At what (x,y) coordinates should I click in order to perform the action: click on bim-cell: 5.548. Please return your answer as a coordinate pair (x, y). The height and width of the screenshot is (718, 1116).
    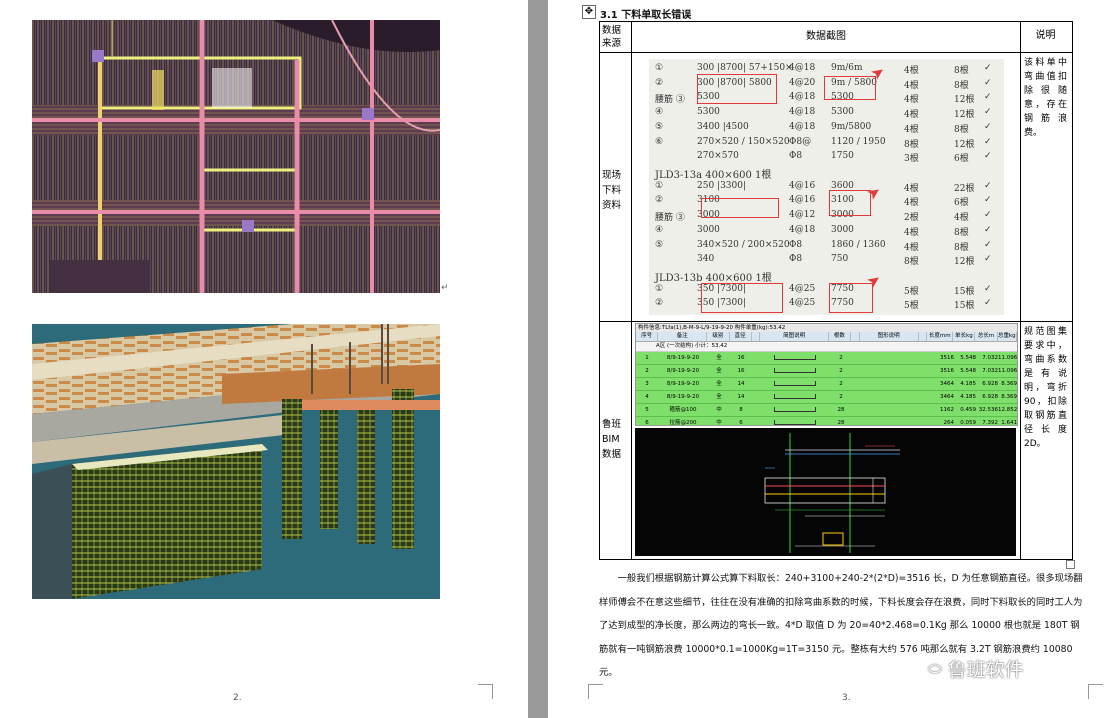
    Looking at the image, I should click on (968, 371).